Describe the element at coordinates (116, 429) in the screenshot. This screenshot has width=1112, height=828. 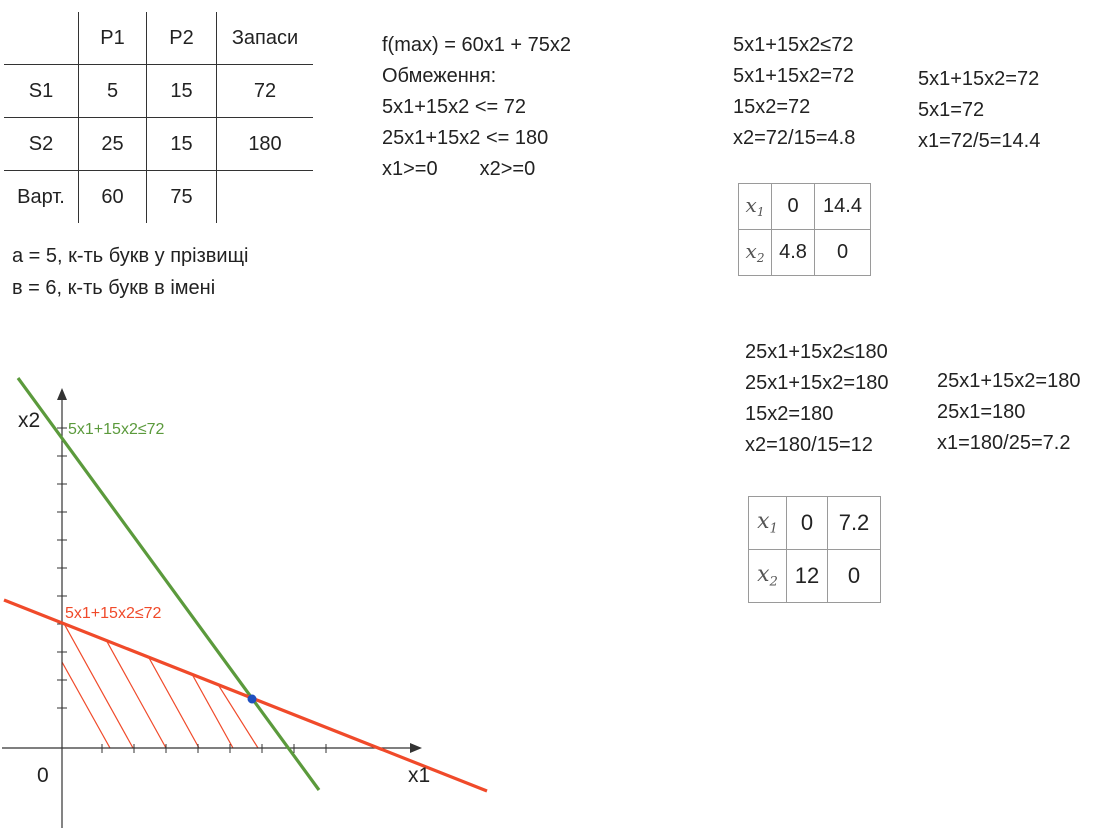
I see `green-line-label: 5x1+15x2≤72` at that location.